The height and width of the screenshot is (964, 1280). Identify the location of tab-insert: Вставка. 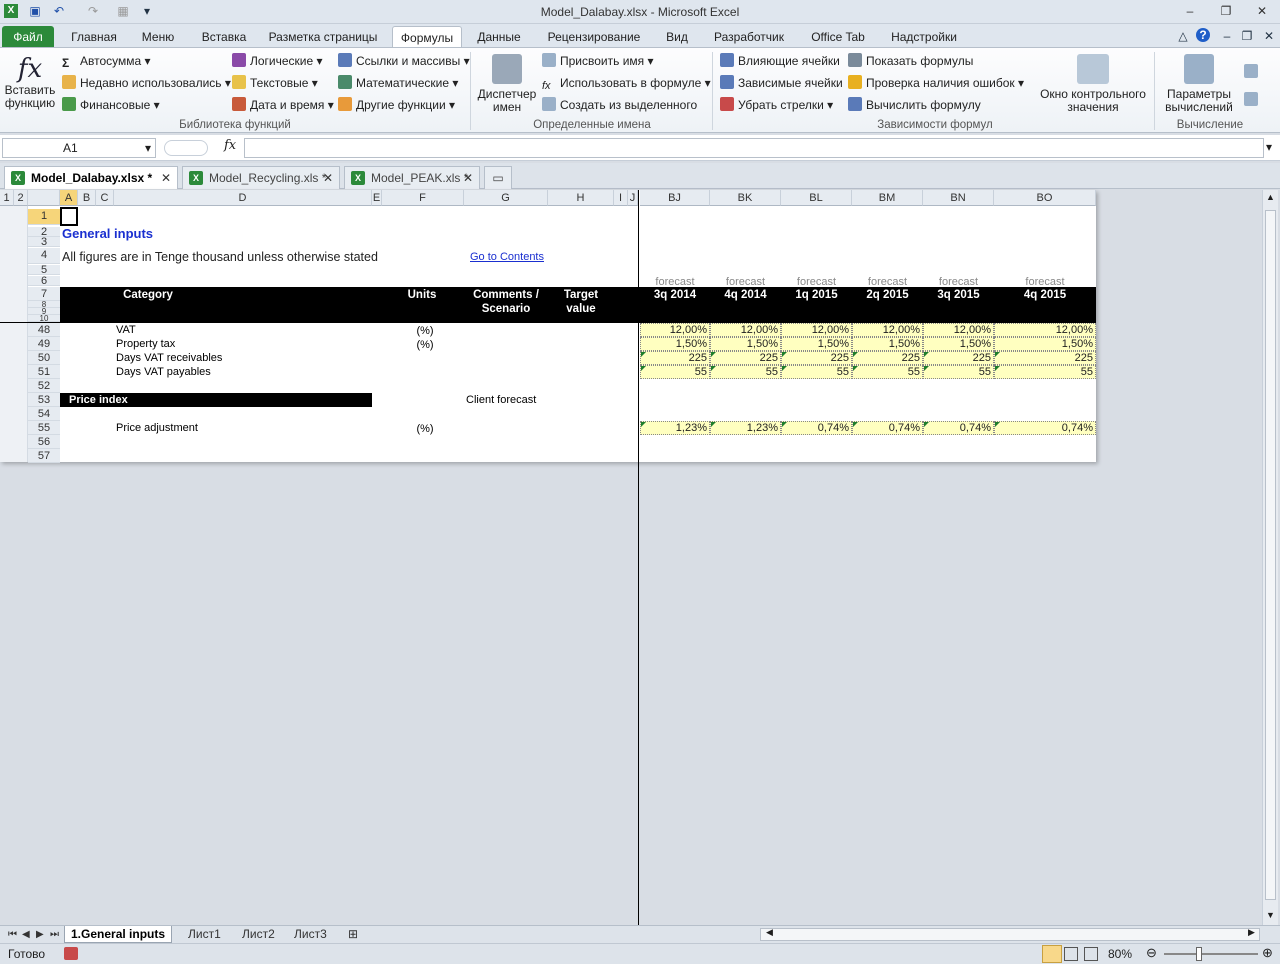
(224, 37).